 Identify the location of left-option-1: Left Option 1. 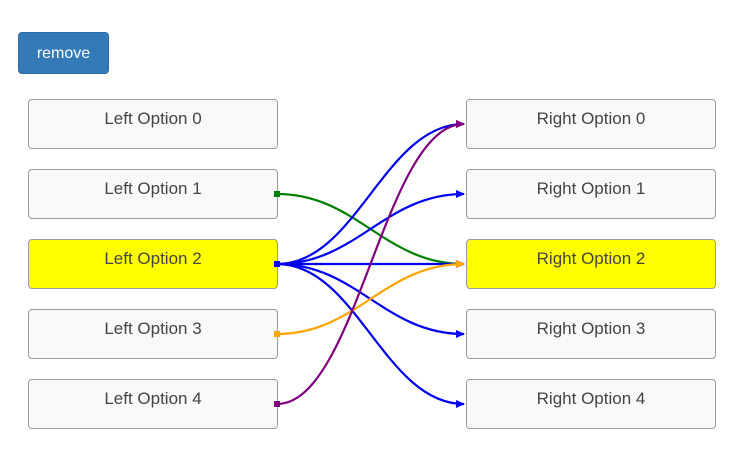
(153, 194).